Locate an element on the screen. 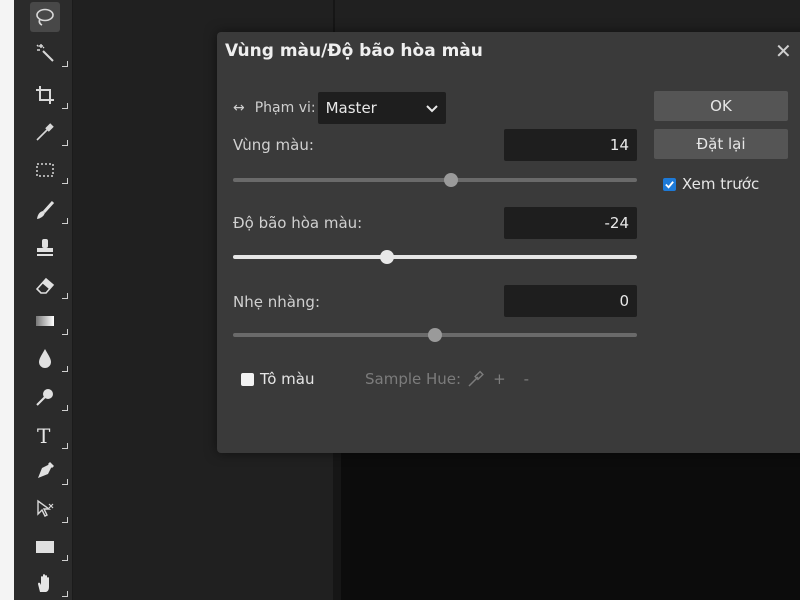 The width and height of the screenshot is (800, 600). checkmark-icon is located at coordinates (669, 184).